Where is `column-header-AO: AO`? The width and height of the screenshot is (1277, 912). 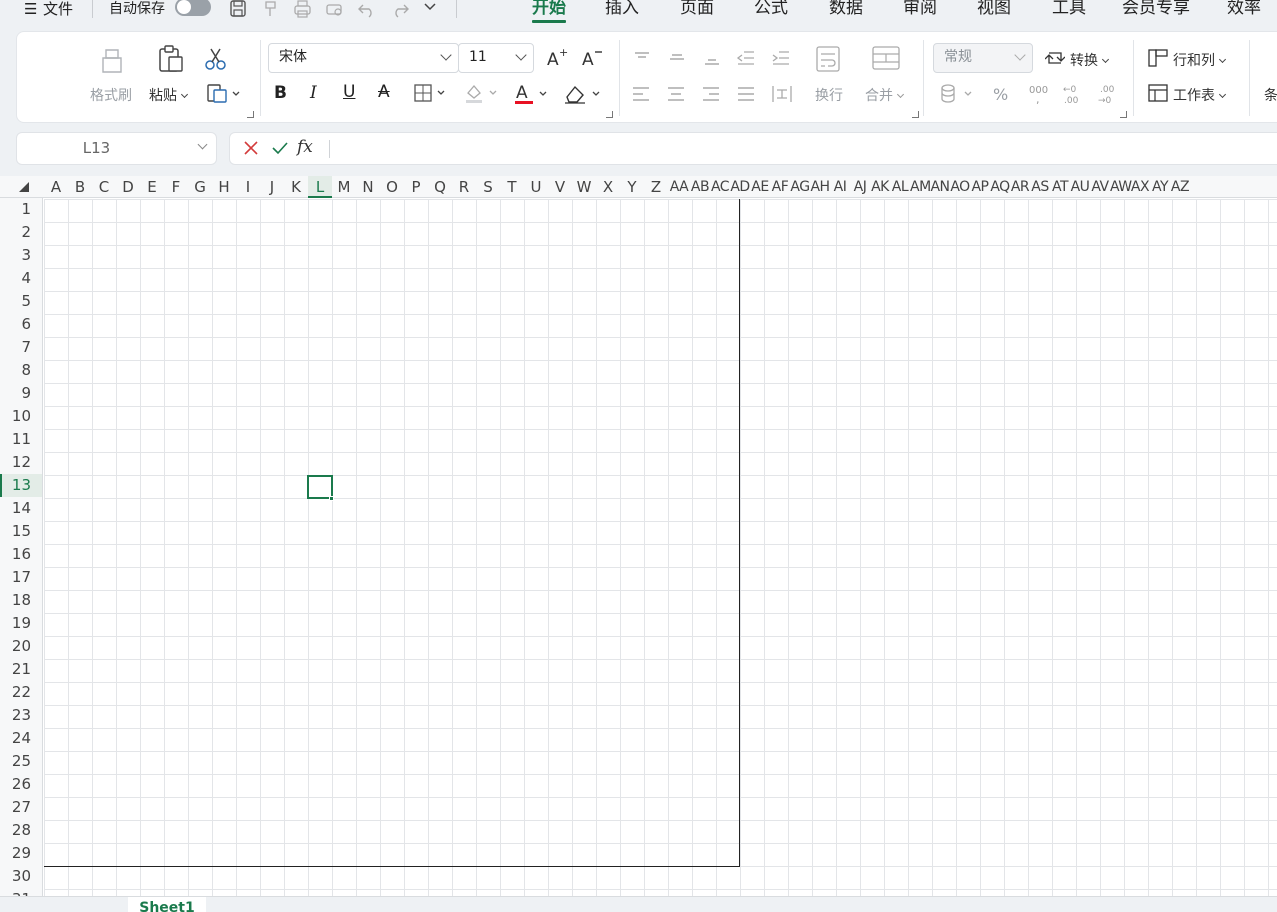
column-header-AO: AO is located at coordinates (960, 187).